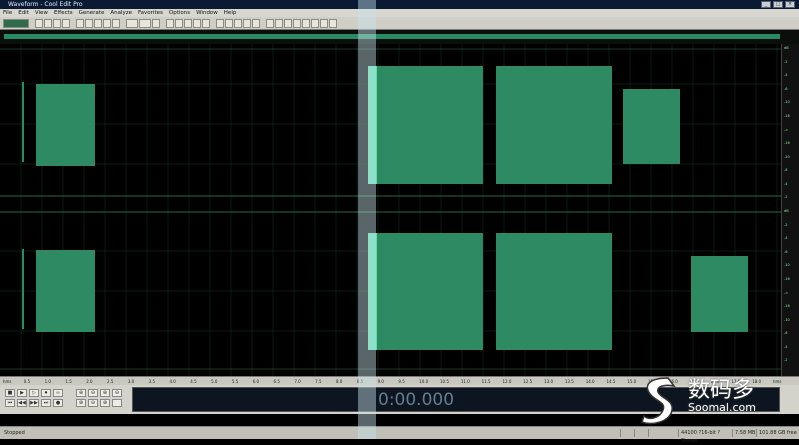  I want to click on trim-button, so click(116, 23).